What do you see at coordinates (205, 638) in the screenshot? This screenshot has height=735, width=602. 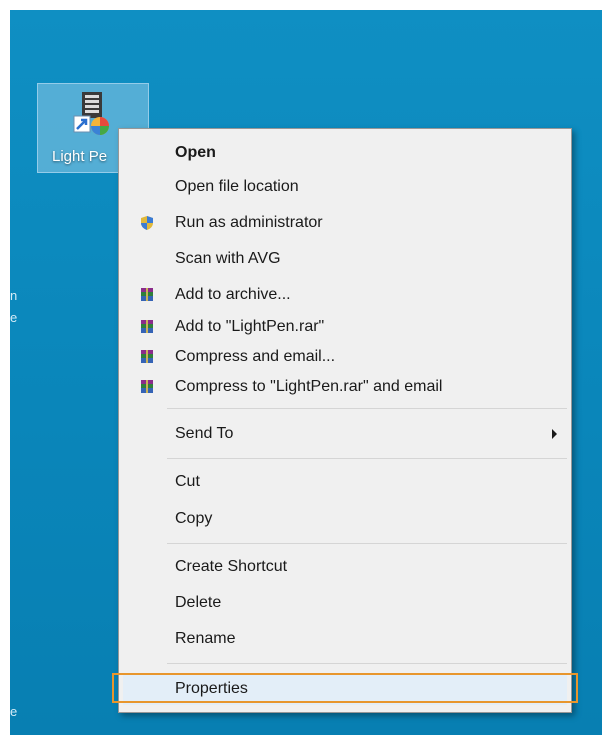 I see `menu-item-label: Rename` at bounding box center [205, 638].